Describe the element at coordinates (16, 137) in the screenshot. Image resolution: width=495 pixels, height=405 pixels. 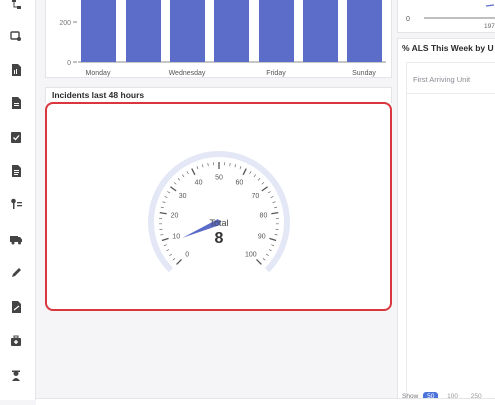
I see `clipboard-check-icon` at that location.